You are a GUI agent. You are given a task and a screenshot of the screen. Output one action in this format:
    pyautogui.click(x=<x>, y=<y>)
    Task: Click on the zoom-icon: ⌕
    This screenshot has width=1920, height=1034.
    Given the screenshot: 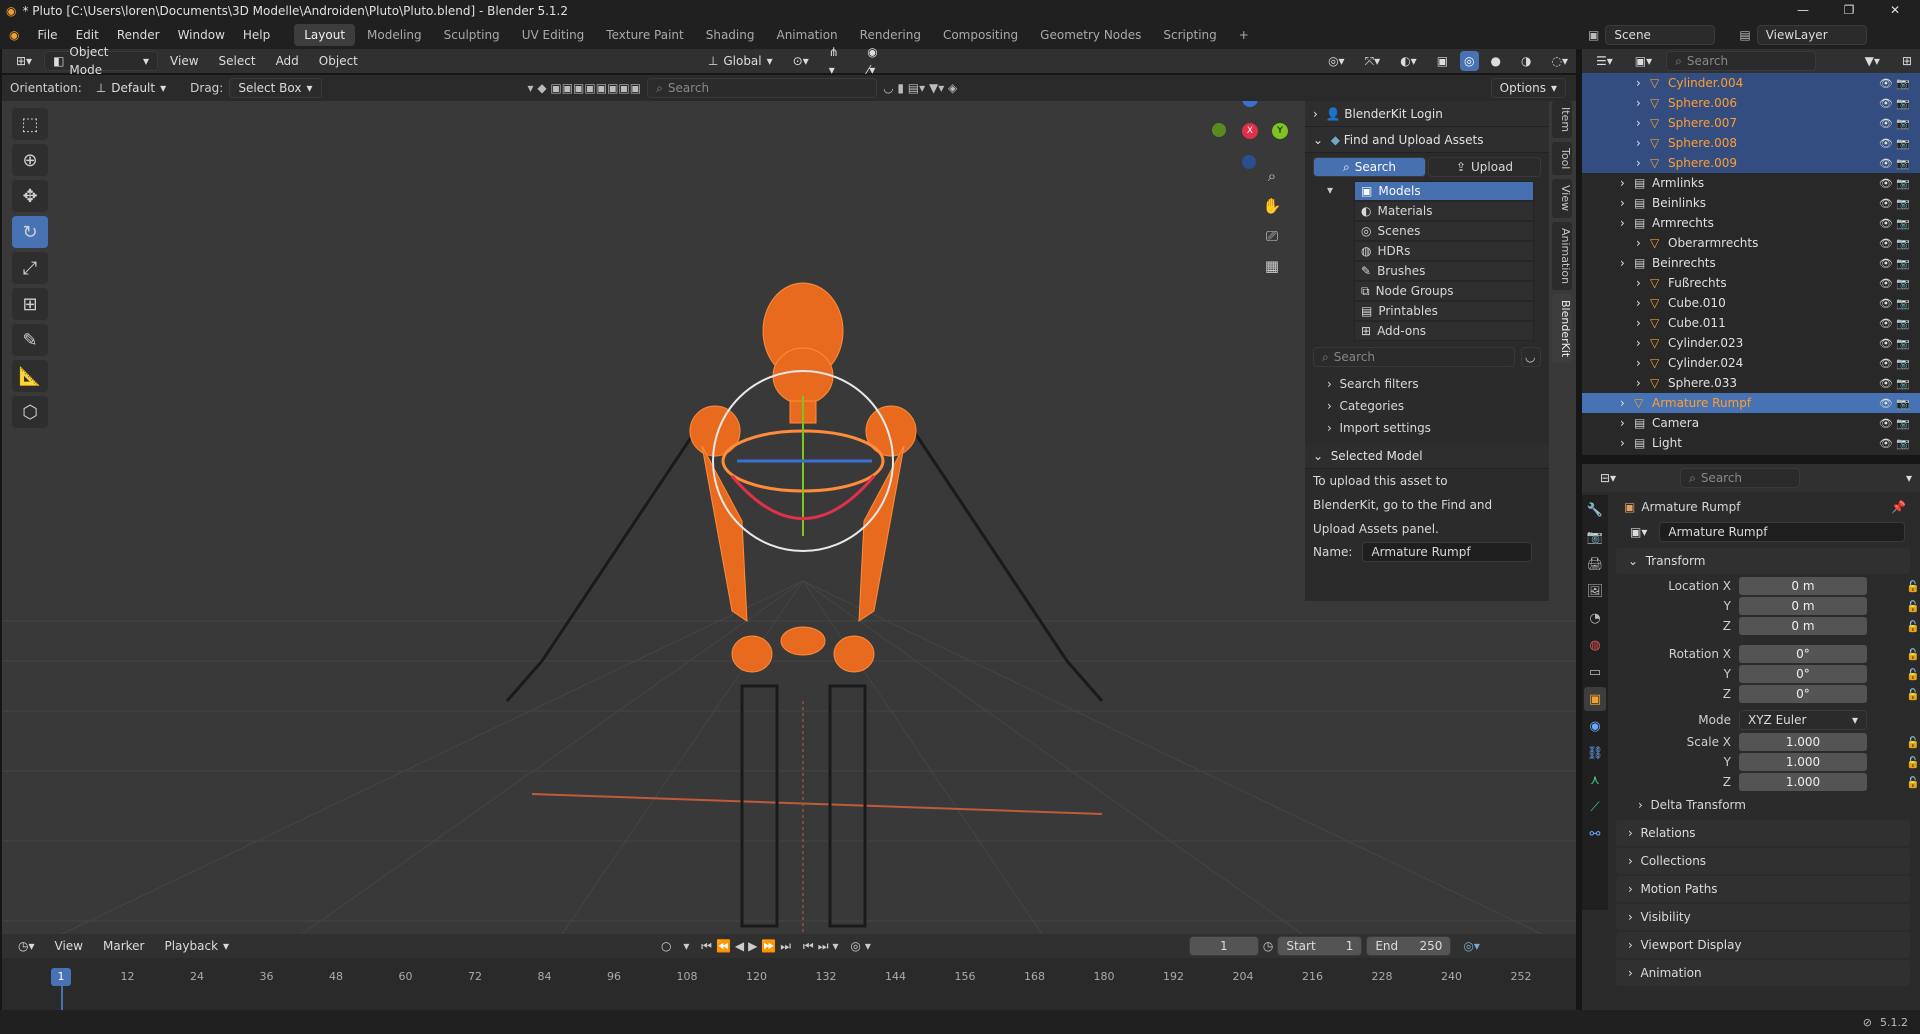 What is the action you would take?
    pyautogui.click(x=1272, y=176)
    